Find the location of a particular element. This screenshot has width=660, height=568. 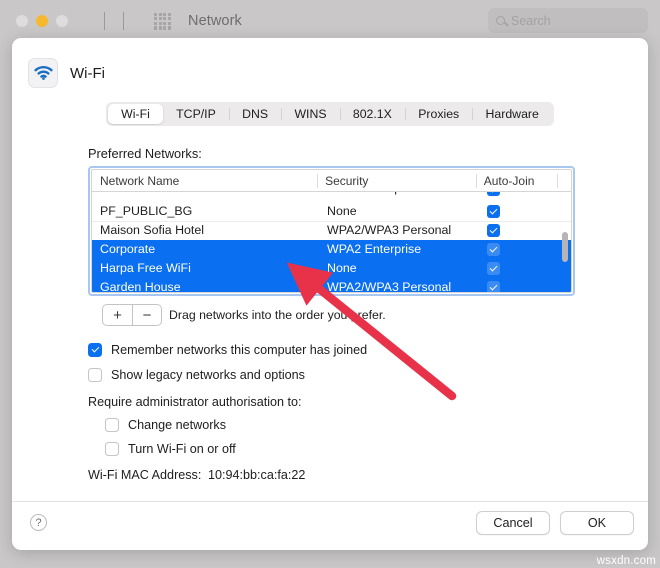

zoom-button is located at coordinates (62, 21).